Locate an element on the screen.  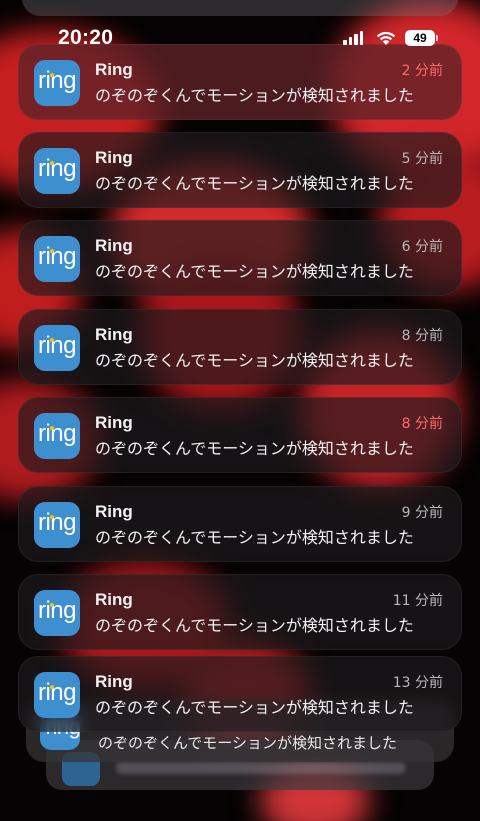
notification-card: ring Ring 11 分前 のぞのぞくんでモーションが検知されました is located at coordinates (240, 612).